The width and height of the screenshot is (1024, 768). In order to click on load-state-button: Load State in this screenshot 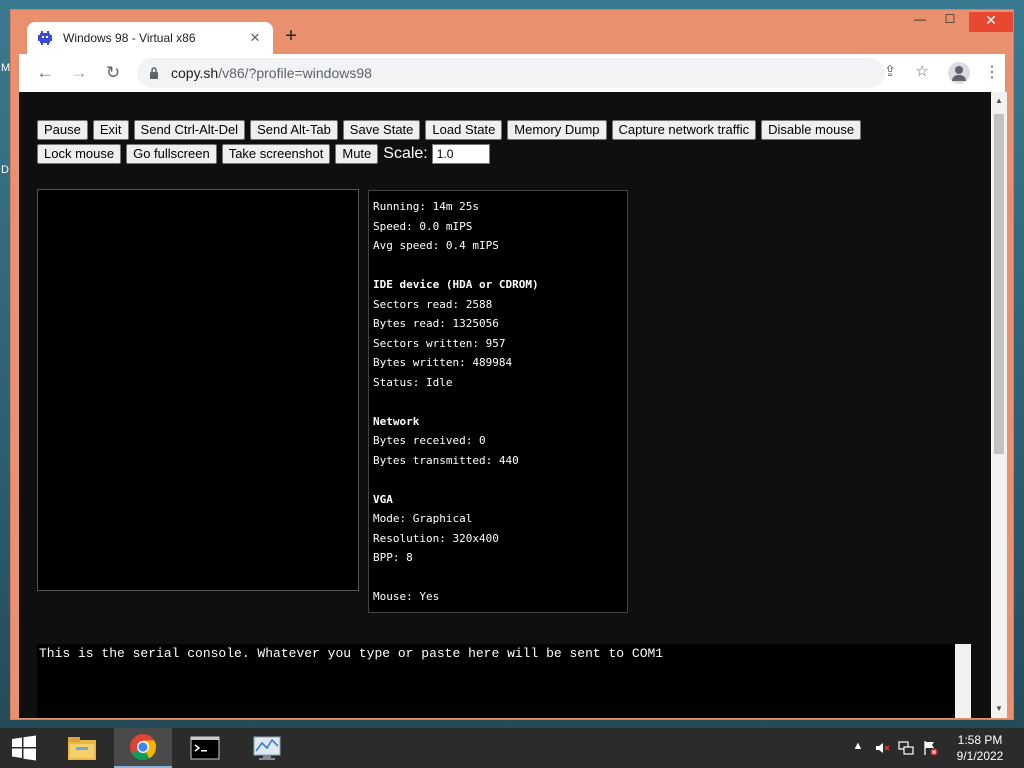, I will do `click(464, 130)`.